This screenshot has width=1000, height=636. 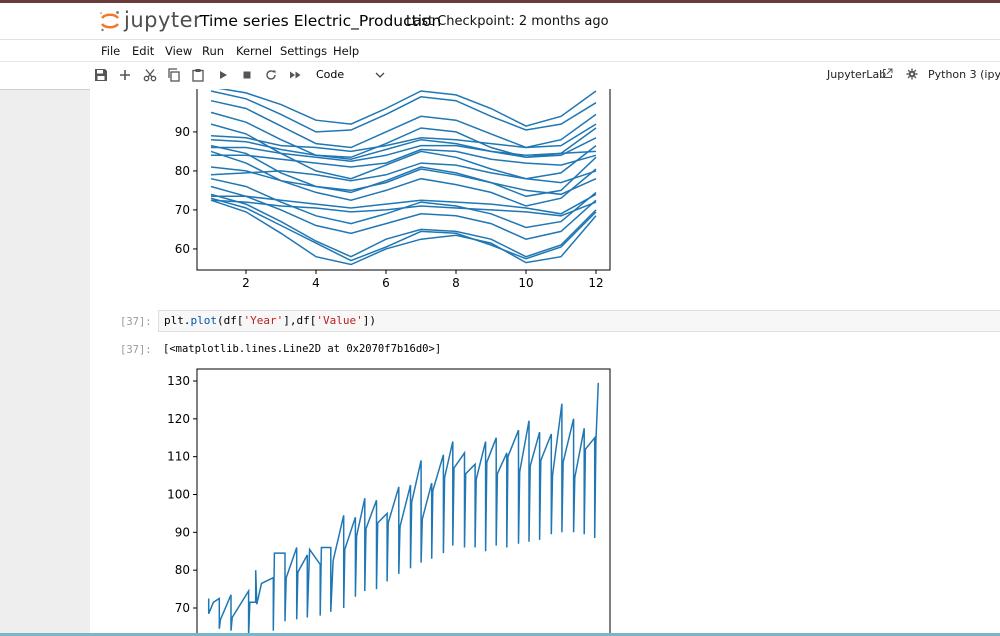 I want to click on x-tick-label: 8, so click(x=456, y=283).